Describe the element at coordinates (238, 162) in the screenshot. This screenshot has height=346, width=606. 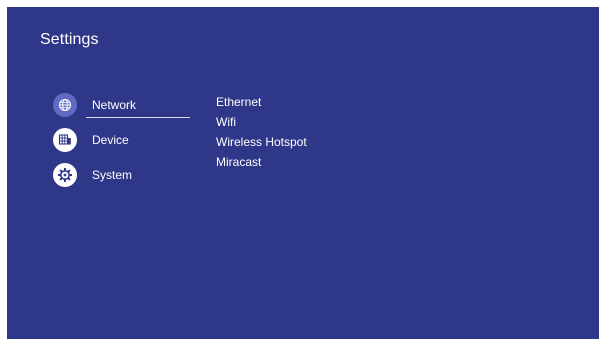
I see `submenu-item-miracast: Miracast` at that location.